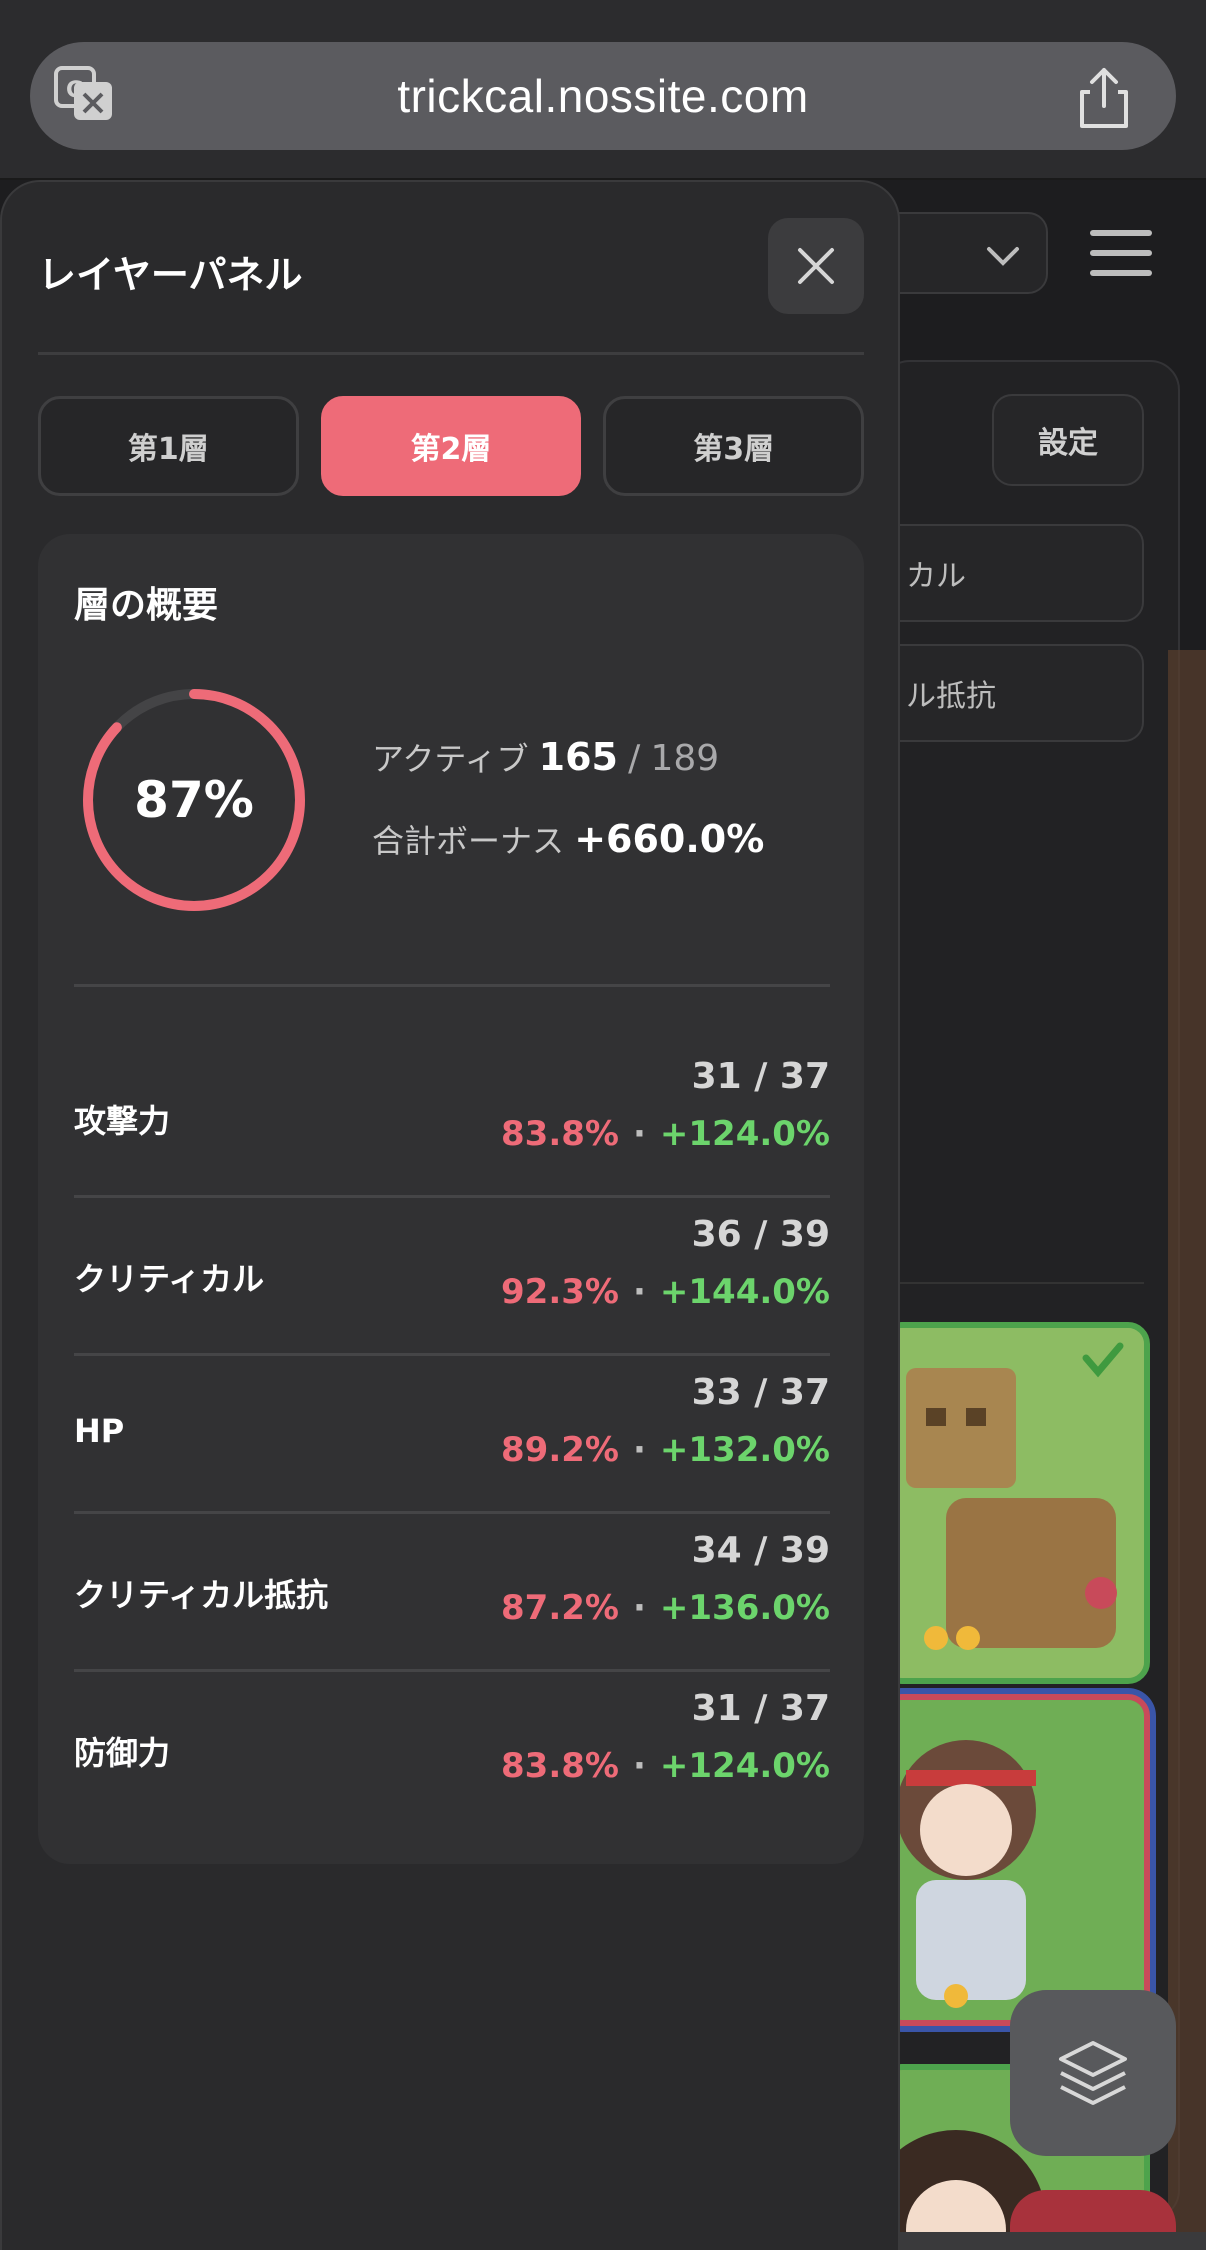  I want to click on layer-stat-count: 36 / 39, so click(760, 1234).